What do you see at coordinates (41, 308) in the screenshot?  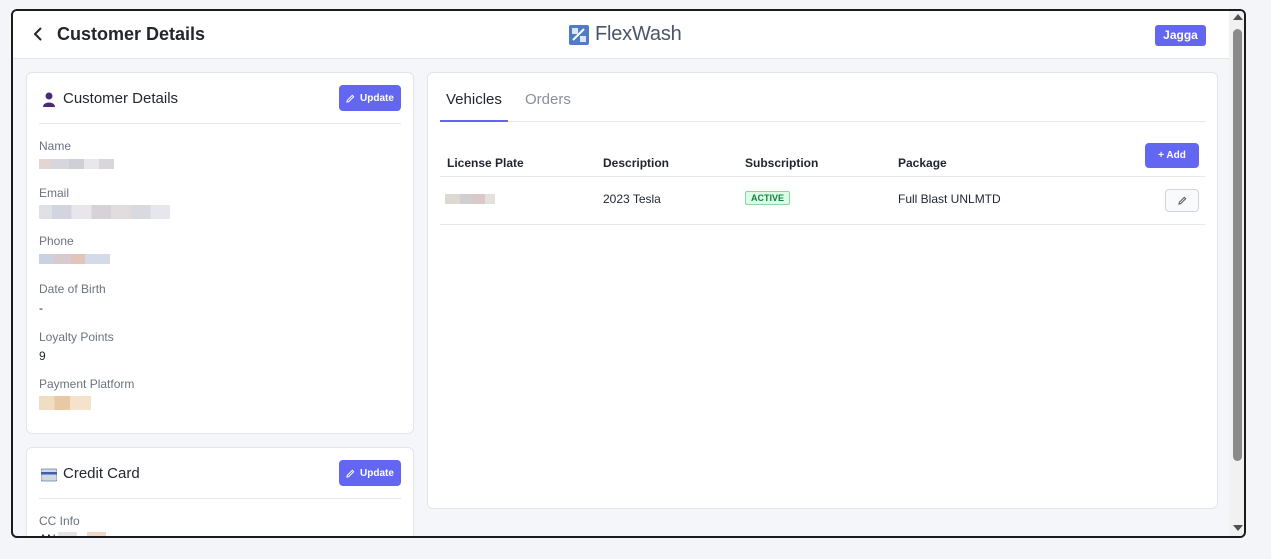 I see `date-of-birth-value: -` at bounding box center [41, 308].